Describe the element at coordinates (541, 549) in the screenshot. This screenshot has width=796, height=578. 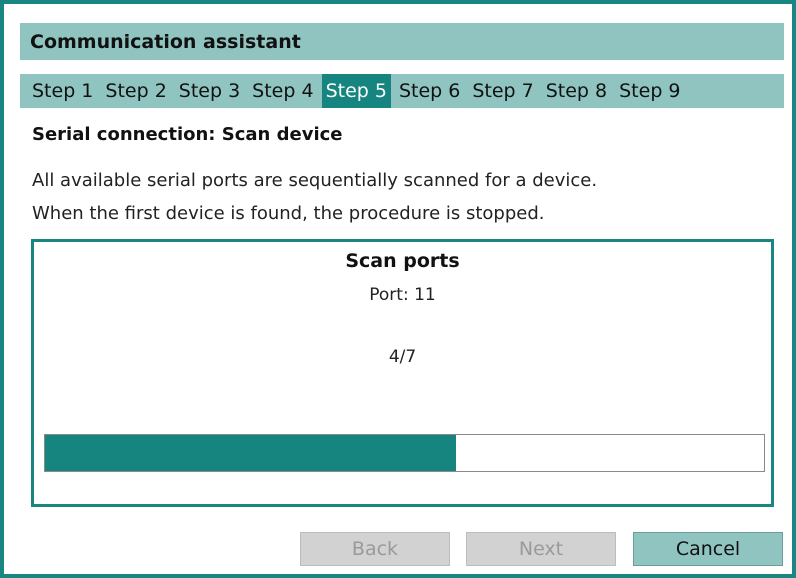
I see `next-button: Next` at that location.